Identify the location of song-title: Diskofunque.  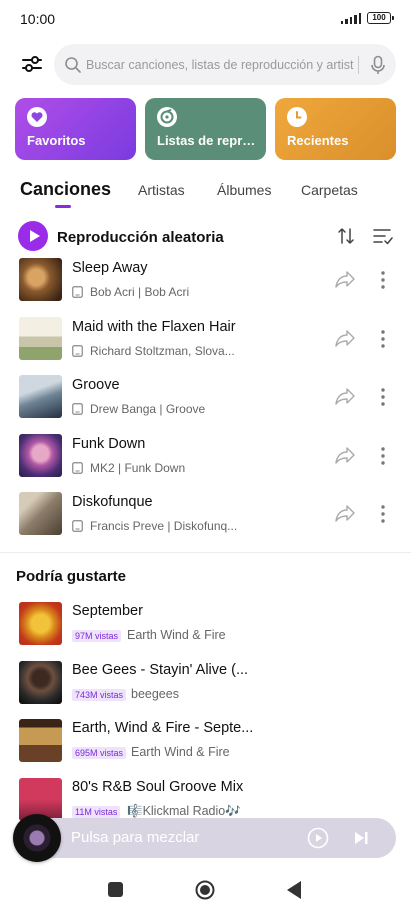
(112, 502).